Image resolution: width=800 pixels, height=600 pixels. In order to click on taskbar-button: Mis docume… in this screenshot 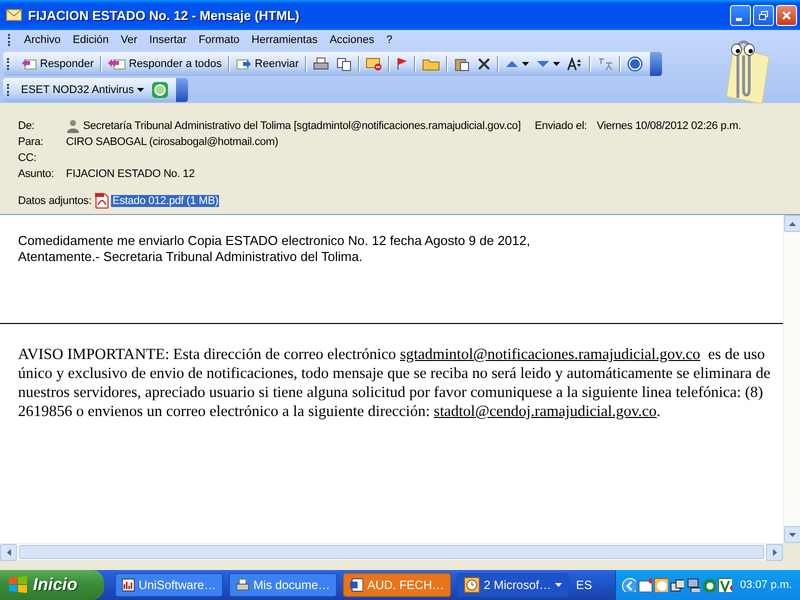, I will do `click(283, 585)`.